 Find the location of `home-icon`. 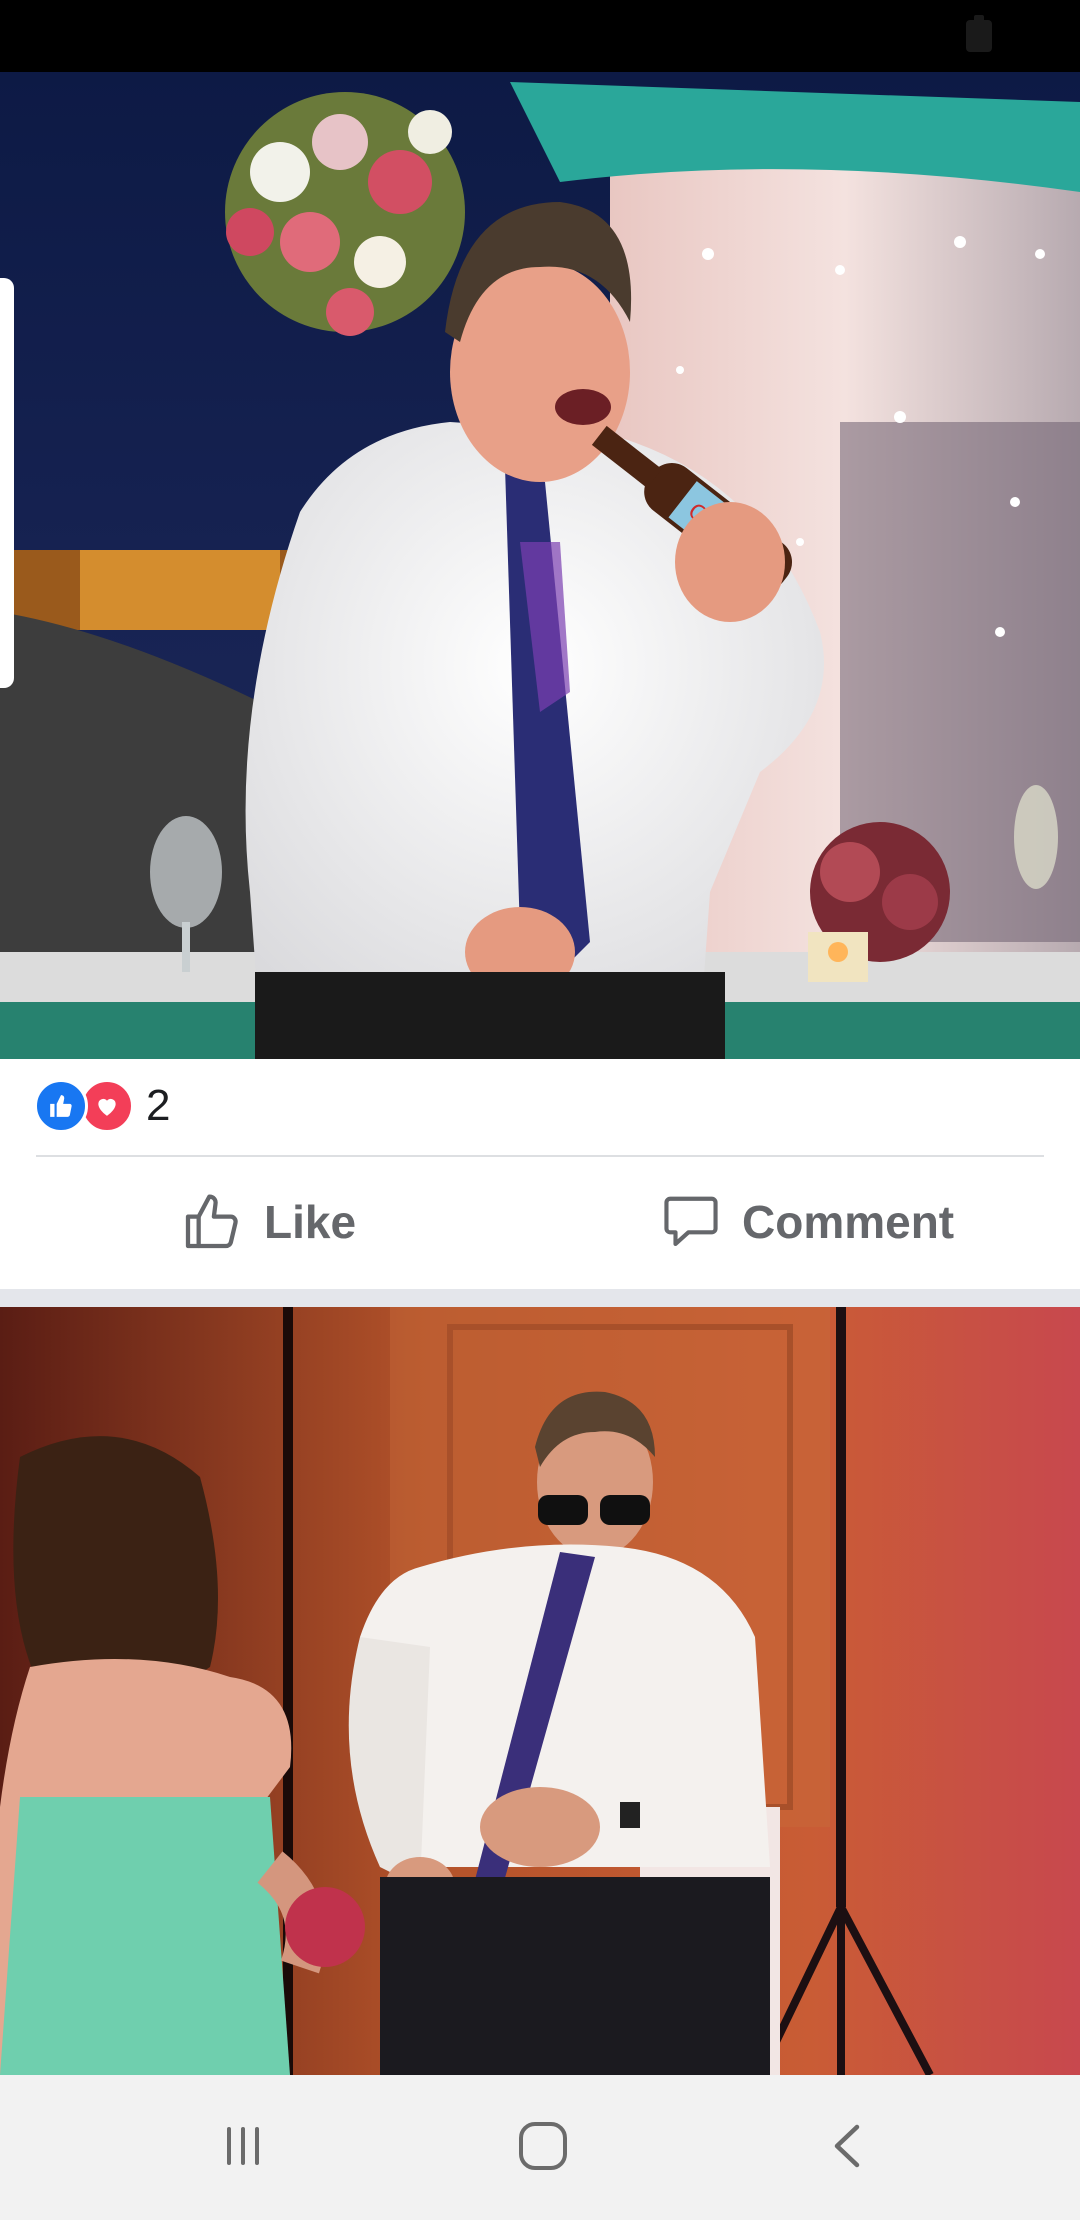

home-icon is located at coordinates (543, 2146).